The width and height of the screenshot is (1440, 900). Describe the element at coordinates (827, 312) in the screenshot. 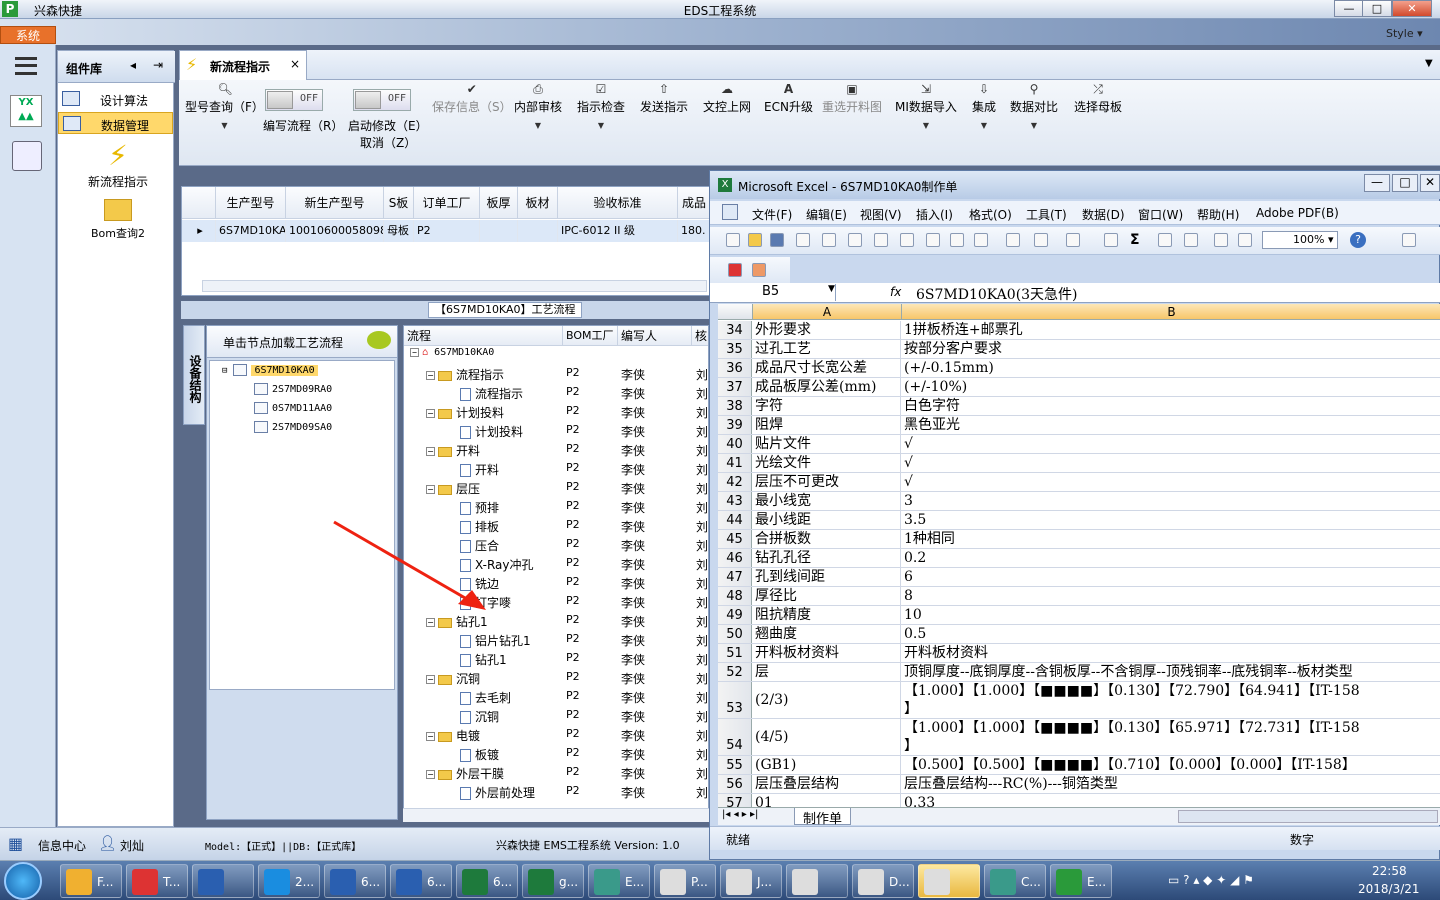

I see `column-header-a: A` at that location.